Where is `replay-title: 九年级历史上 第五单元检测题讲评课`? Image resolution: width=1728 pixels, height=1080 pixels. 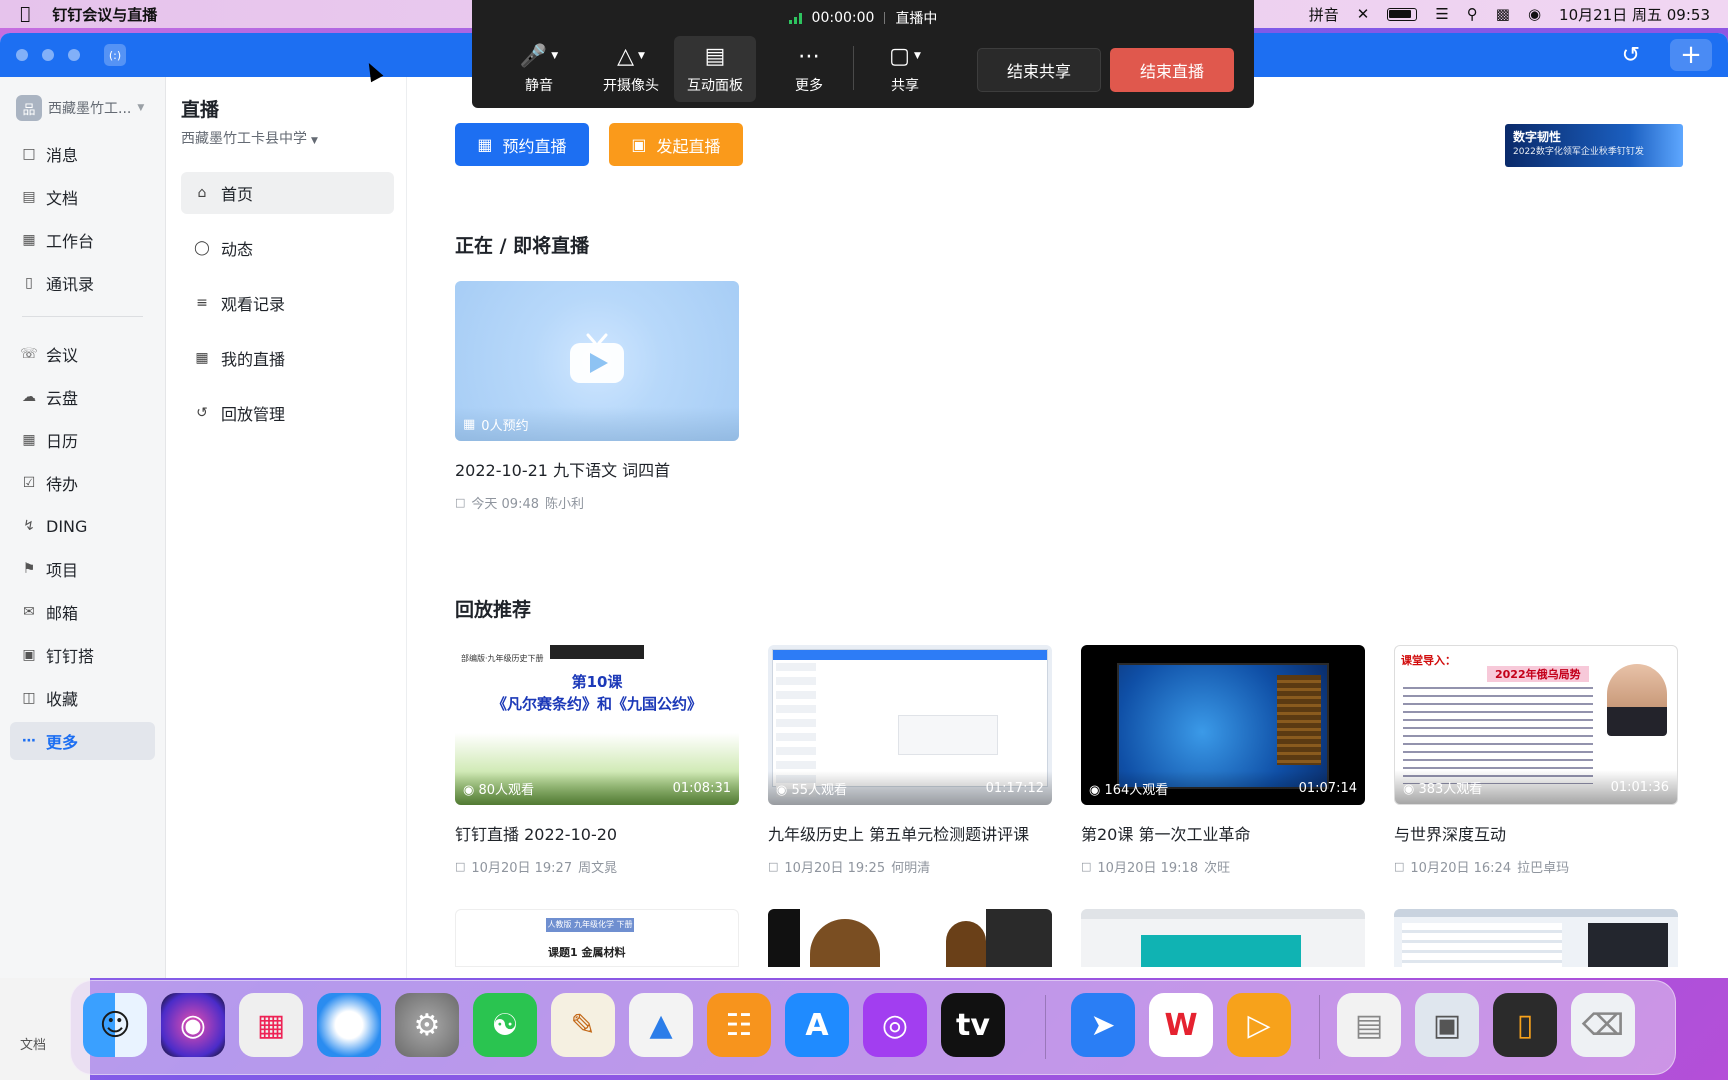 replay-title: 九年级历史上 第五单元检测题讲评课 is located at coordinates (910, 833).